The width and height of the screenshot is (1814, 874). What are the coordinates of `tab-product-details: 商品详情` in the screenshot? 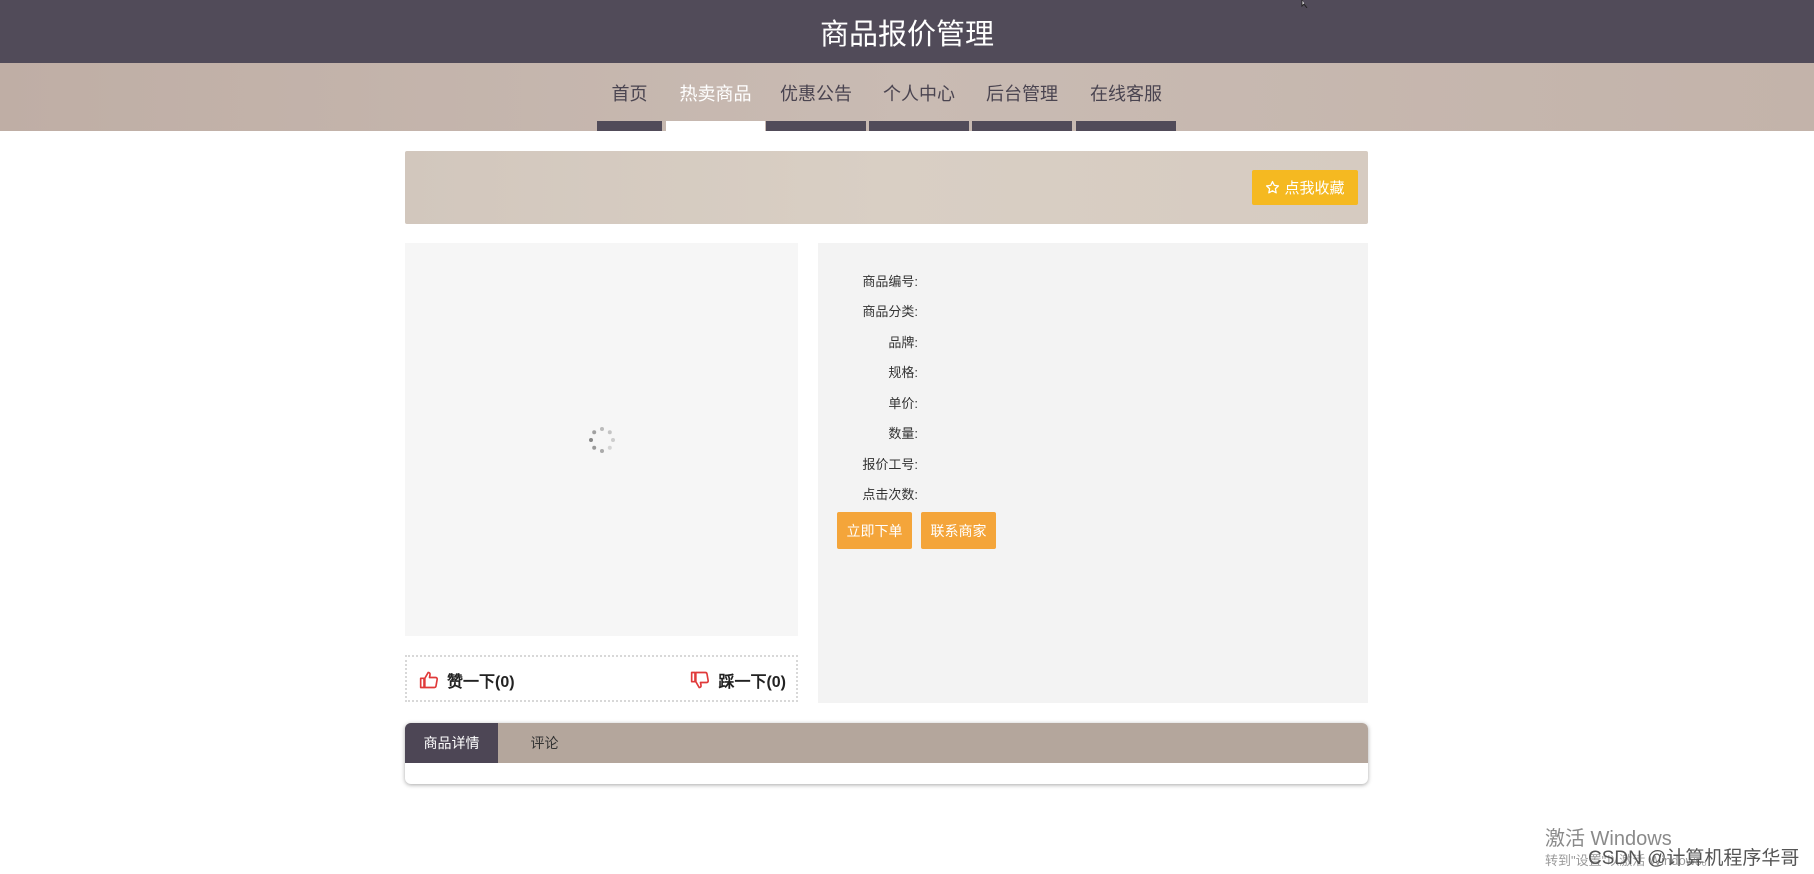 It's located at (451, 743).